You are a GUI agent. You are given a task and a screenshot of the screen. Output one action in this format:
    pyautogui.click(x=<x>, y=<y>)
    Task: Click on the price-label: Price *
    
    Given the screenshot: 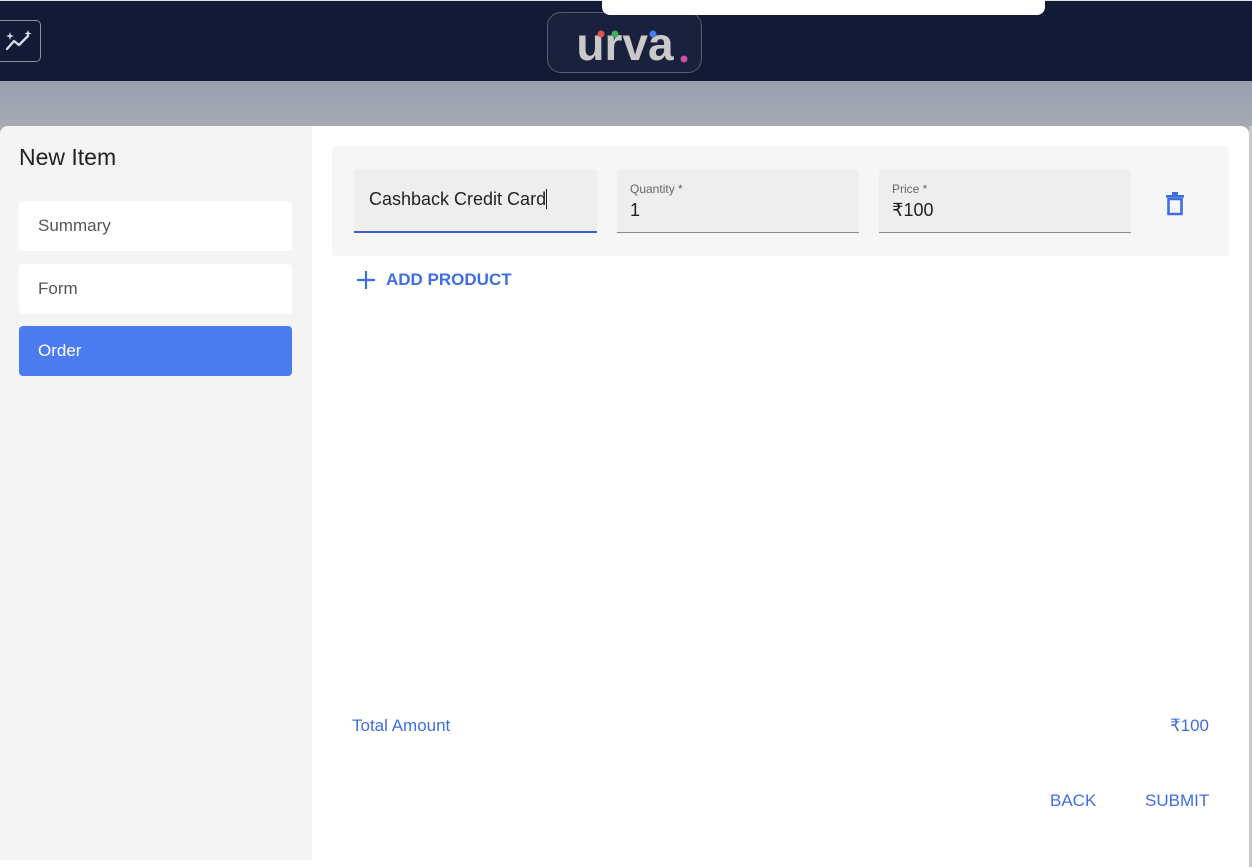 What is the action you would take?
    pyautogui.click(x=910, y=189)
    